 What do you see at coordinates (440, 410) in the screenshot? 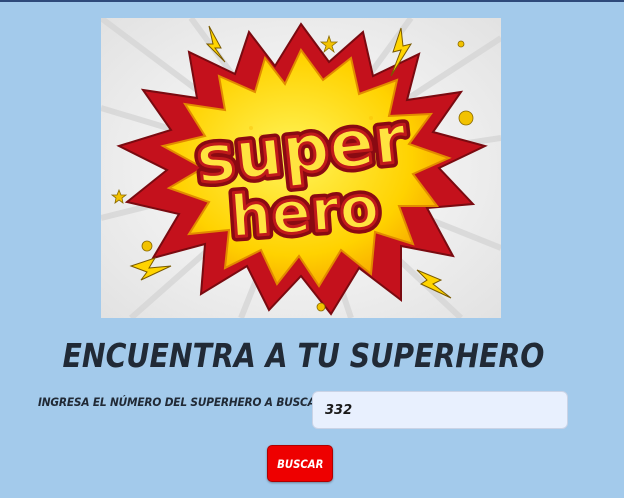
I see `superhero-number-input` at bounding box center [440, 410].